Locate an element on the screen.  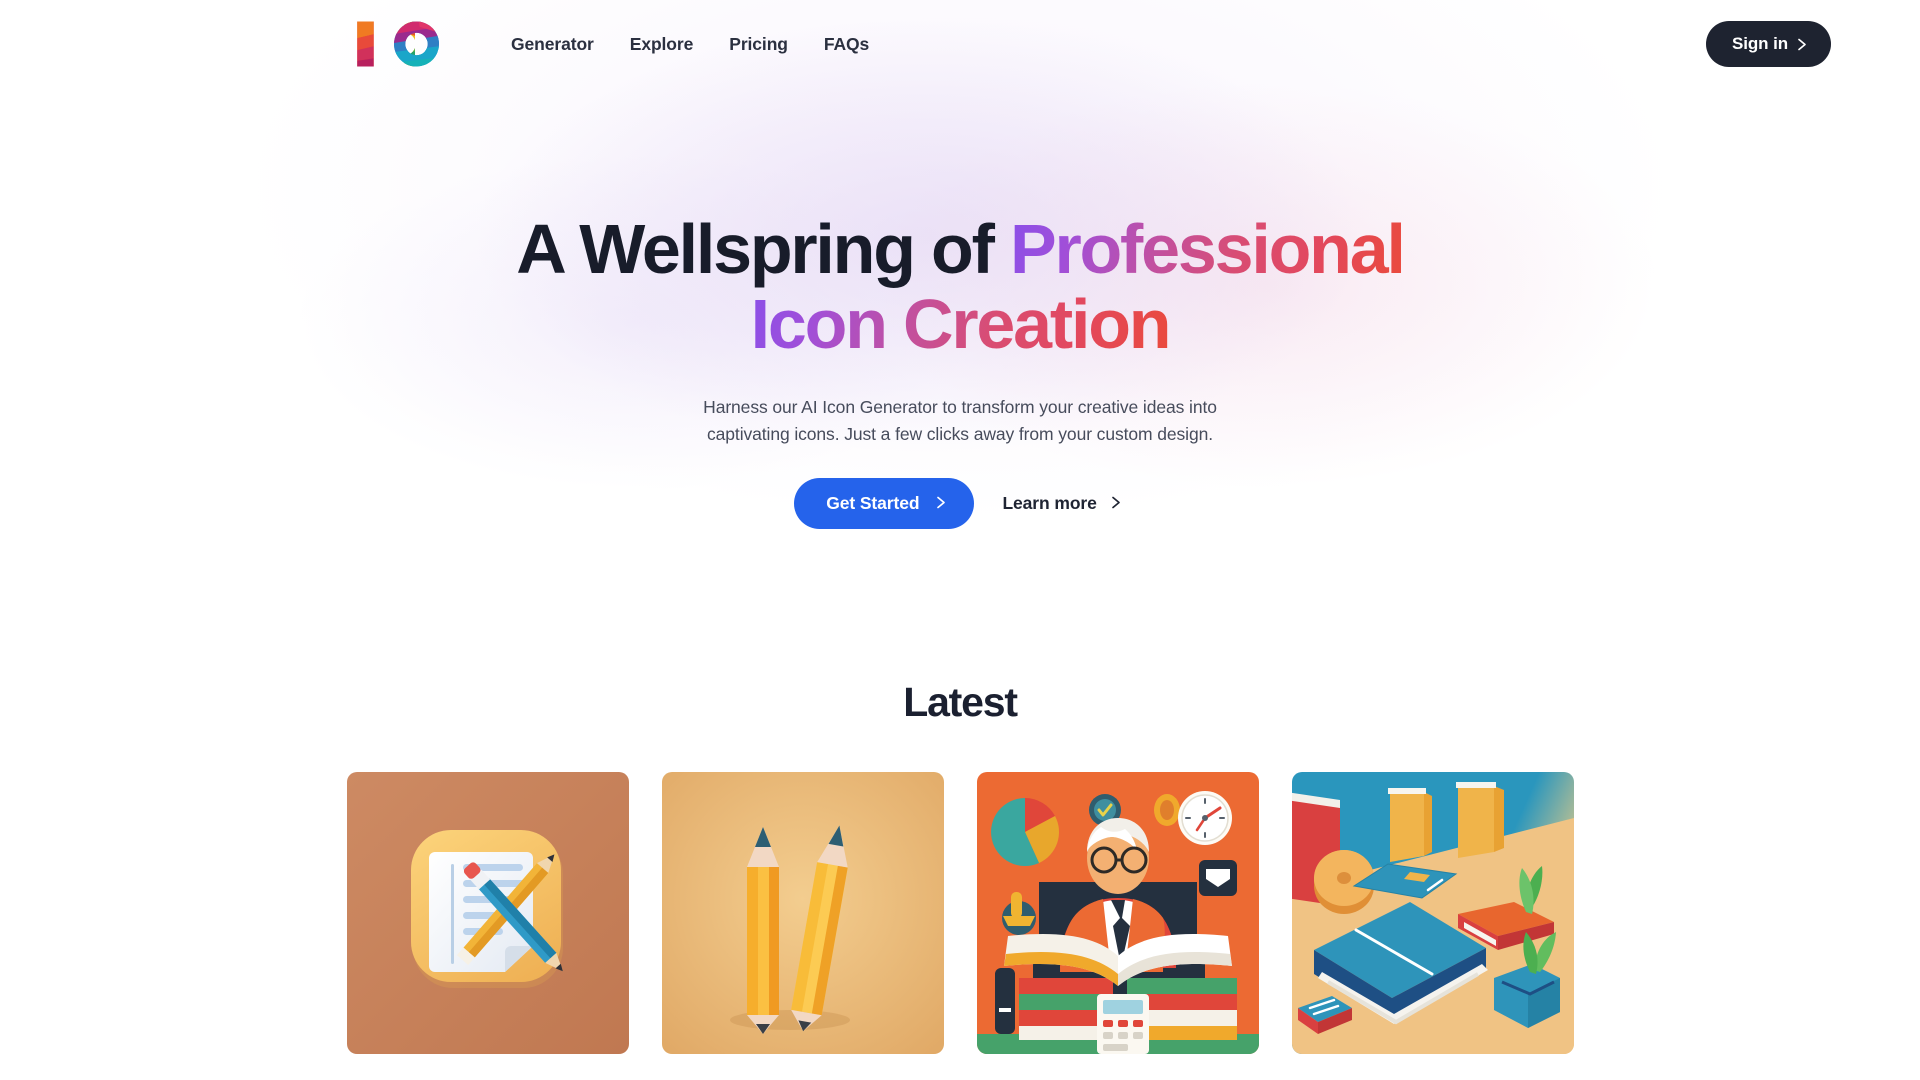
learn-more-link: Learn more is located at coordinates (1061, 503).